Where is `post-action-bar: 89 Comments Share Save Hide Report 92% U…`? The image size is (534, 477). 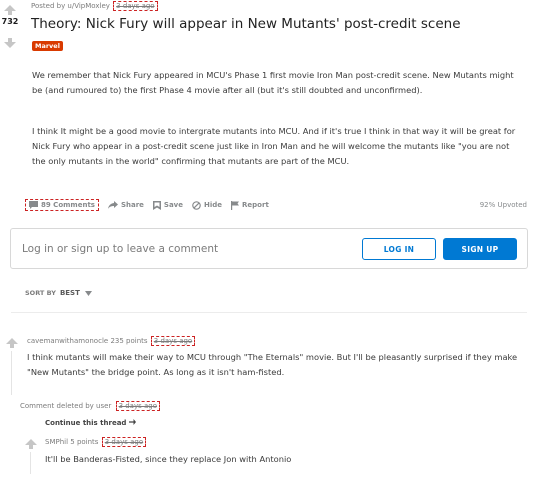
post-action-bar: 89 Comments Share Save Hide Report 92% U… is located at coordinates (276, 205).